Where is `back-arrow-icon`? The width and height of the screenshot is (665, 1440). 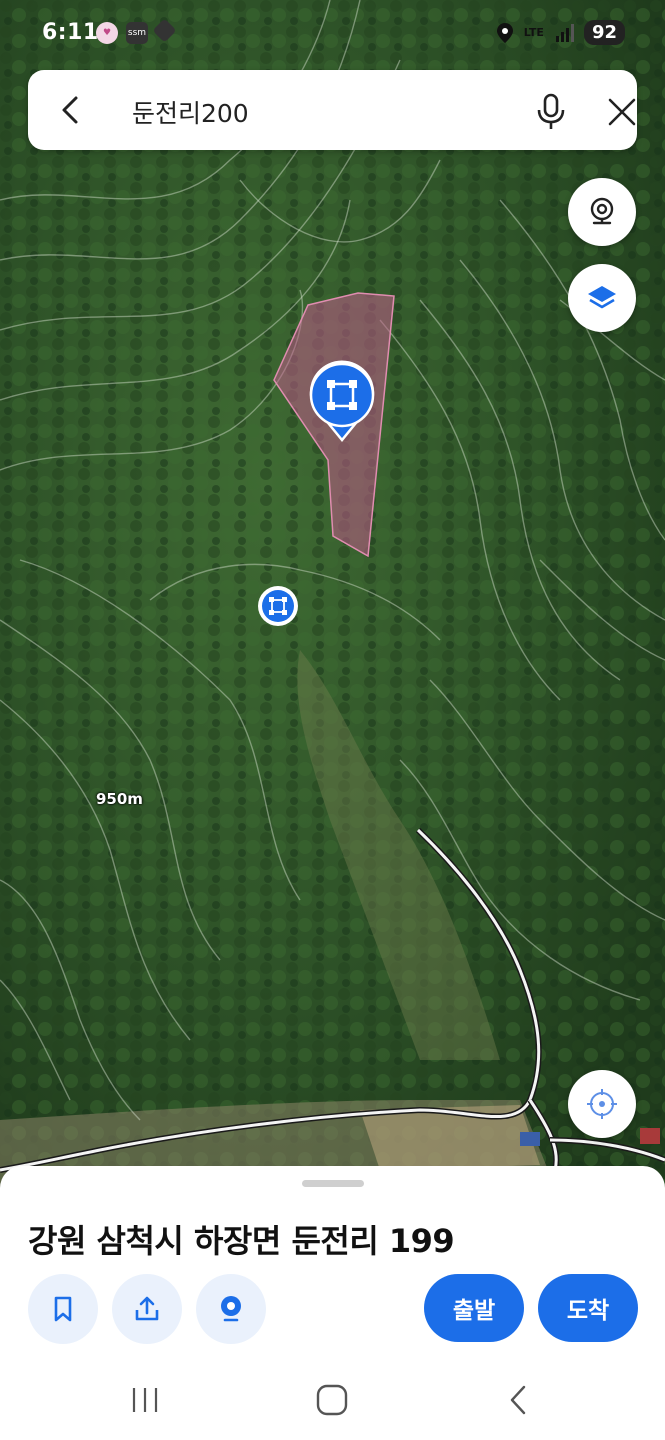
back-arrow-icon is located at coordinates (70, 110).